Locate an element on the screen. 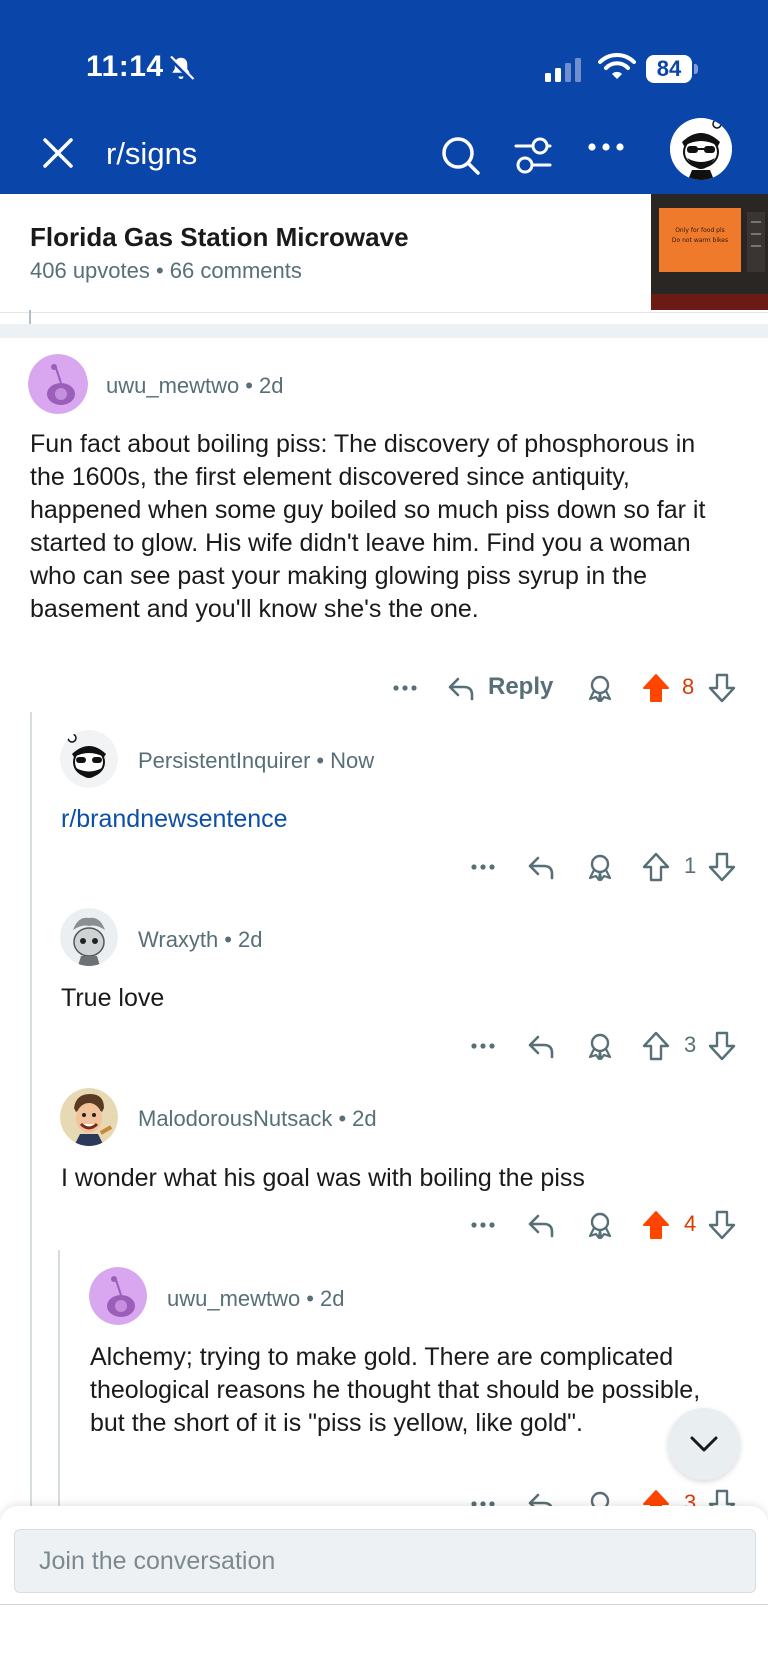  comment-author: PersistentInquirer is located at coordinates (224, 760).